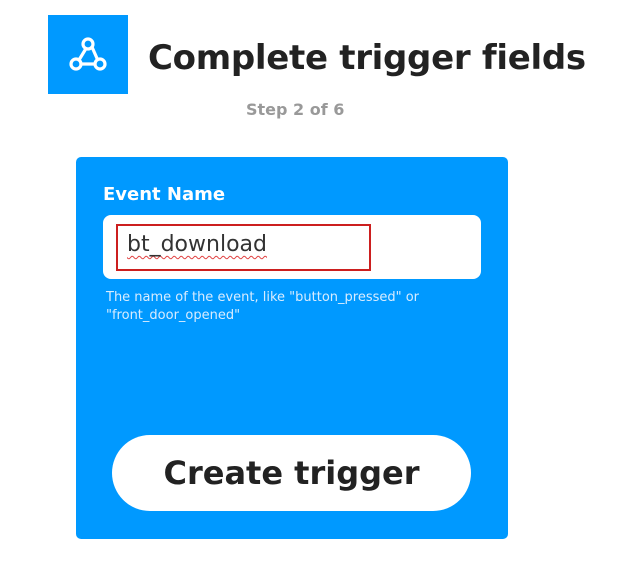 The width and height of the screenshot is (617, 576). Describe the element at coordinates (197, 244) in the screenshot. I see `event-name-value: bt_download` at that location.